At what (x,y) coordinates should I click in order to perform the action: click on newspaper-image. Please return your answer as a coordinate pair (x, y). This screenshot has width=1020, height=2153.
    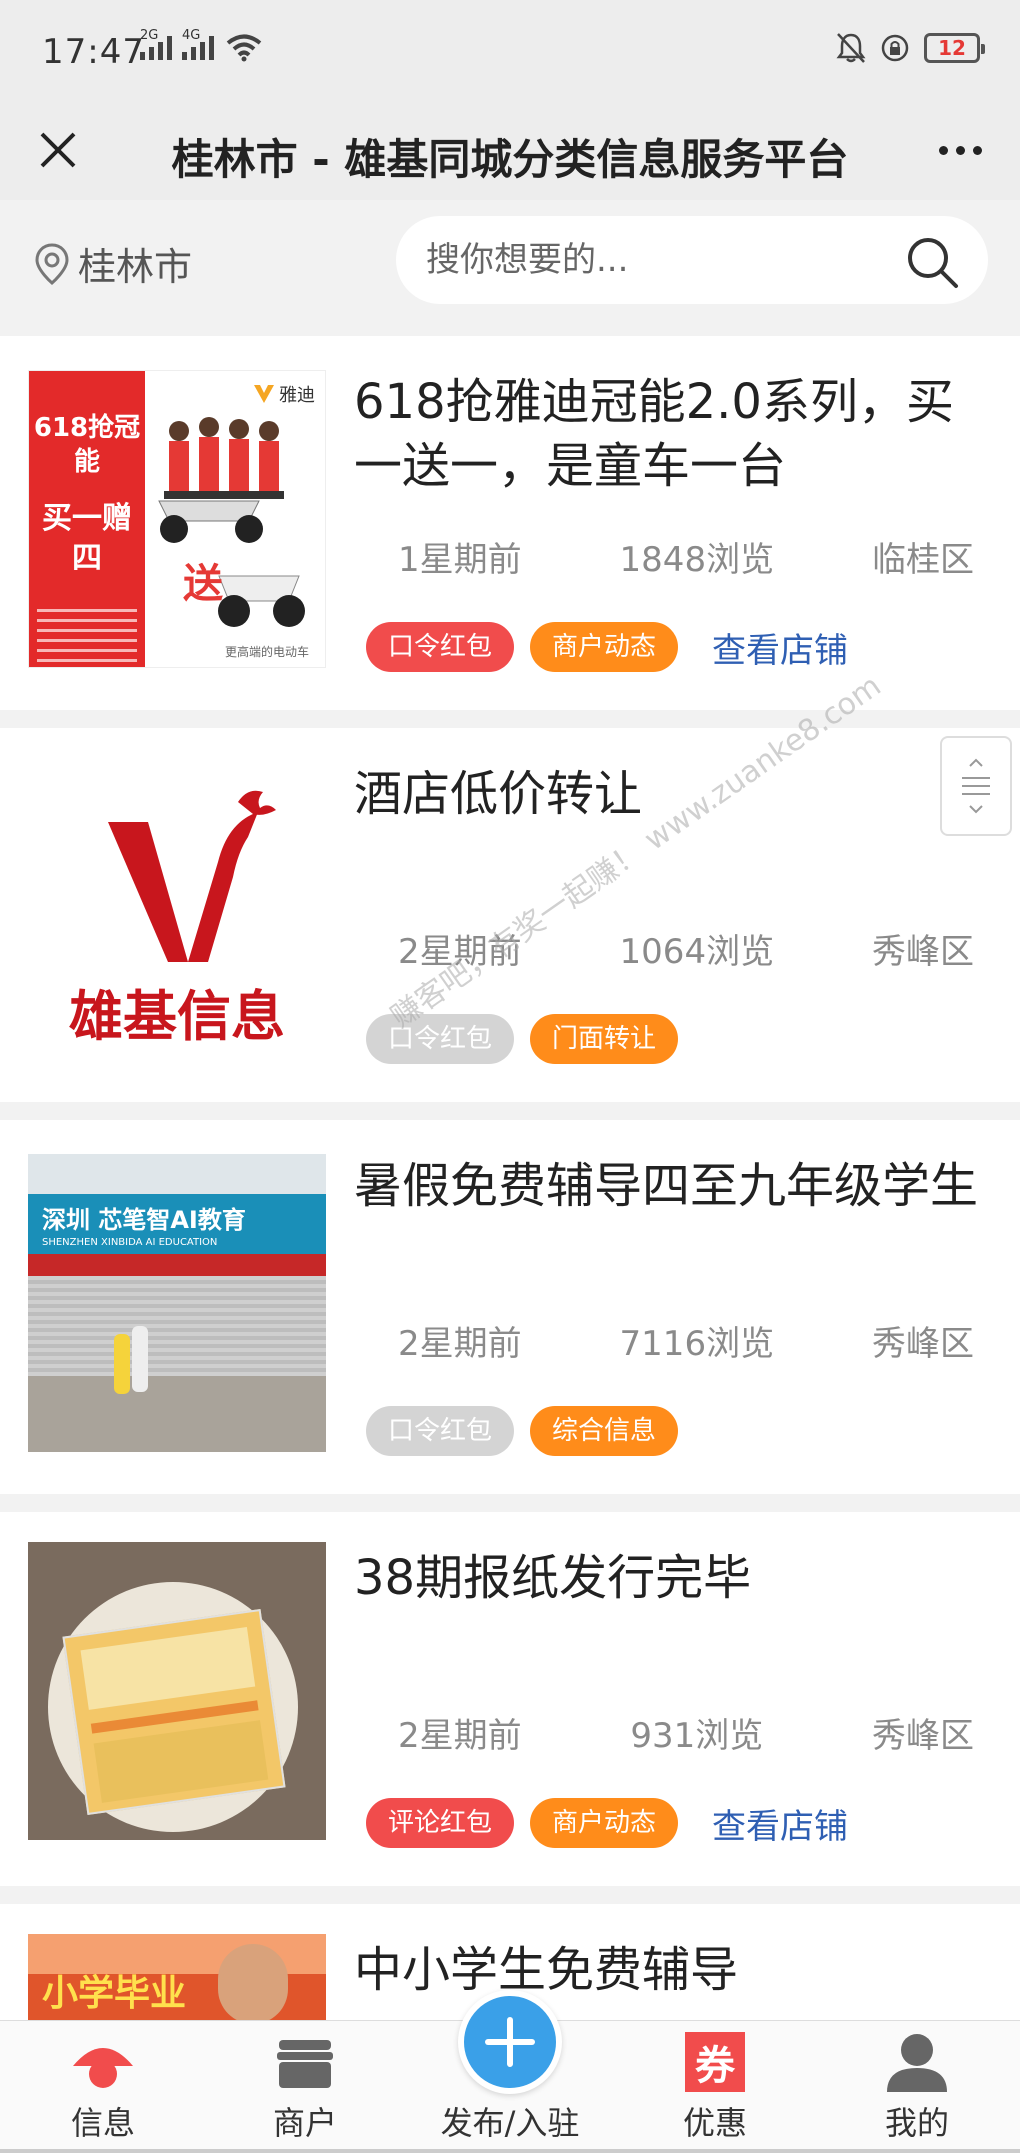
    Looking at the image, I should click on (174, 1712).